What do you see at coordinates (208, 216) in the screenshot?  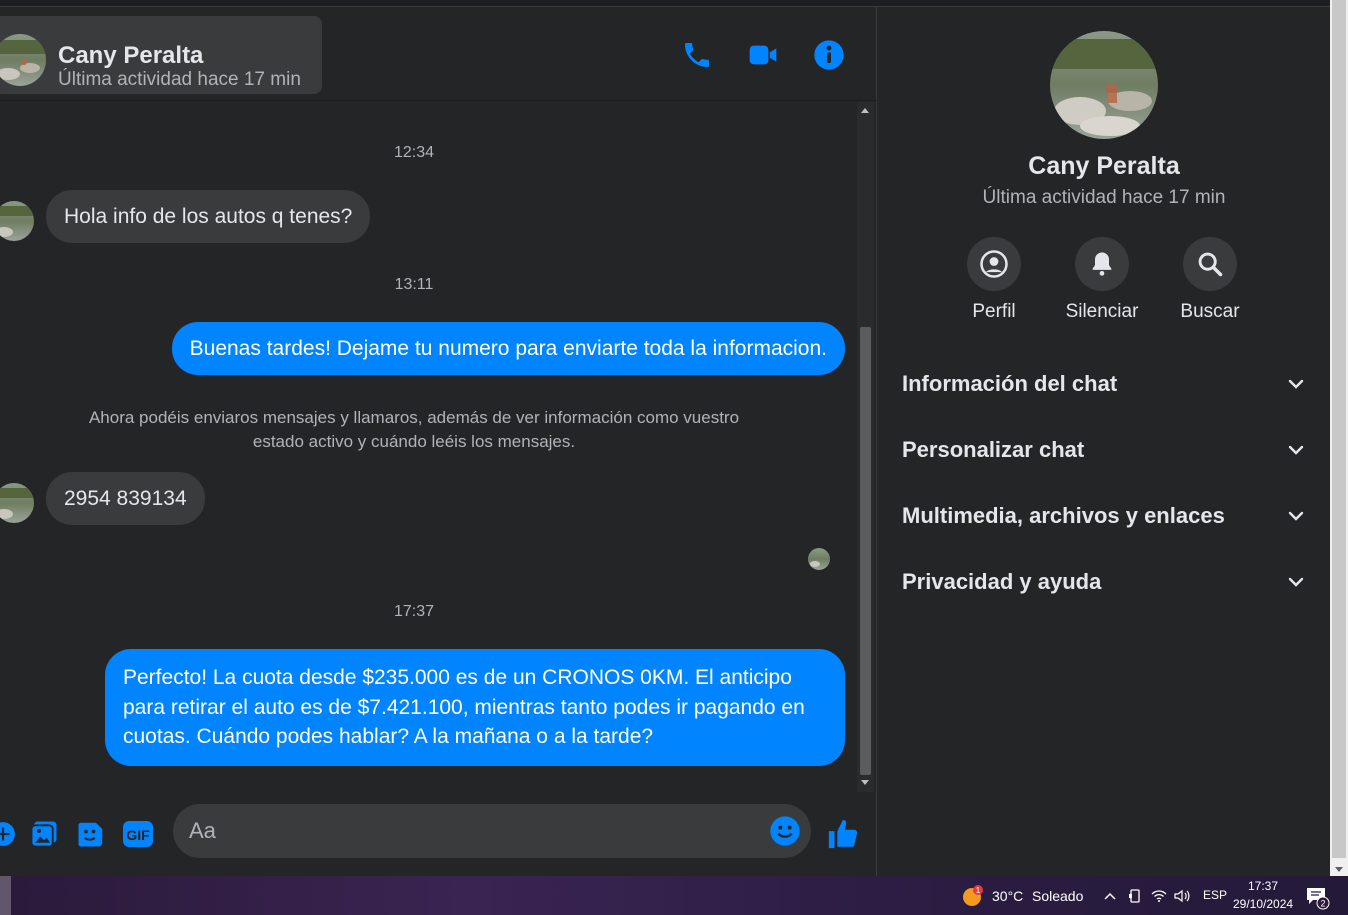 I see `message-bubble-incoming: Hola info de los autos q tenes?` at bounding box center [208, 216].